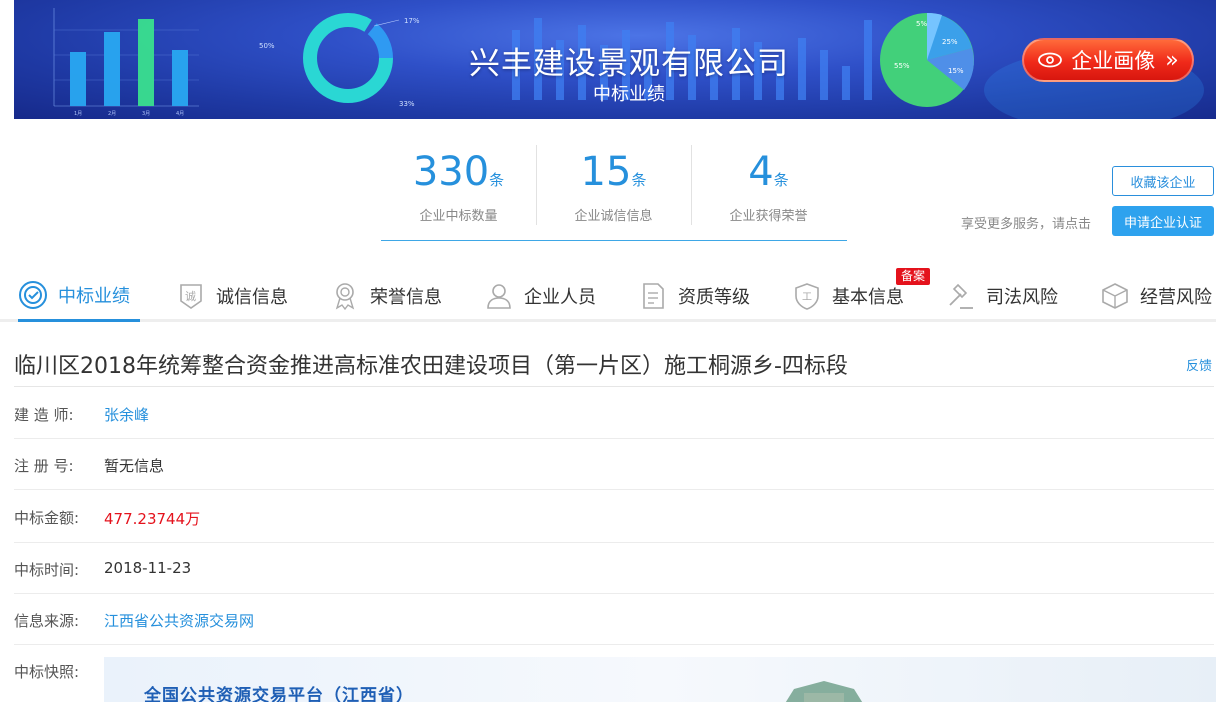 The width and height of the screenshot is (1216, 702). Describe the element at coordinates (44, 466) in the screenshot. I see `detail-key: 注 册 号:` at that location.